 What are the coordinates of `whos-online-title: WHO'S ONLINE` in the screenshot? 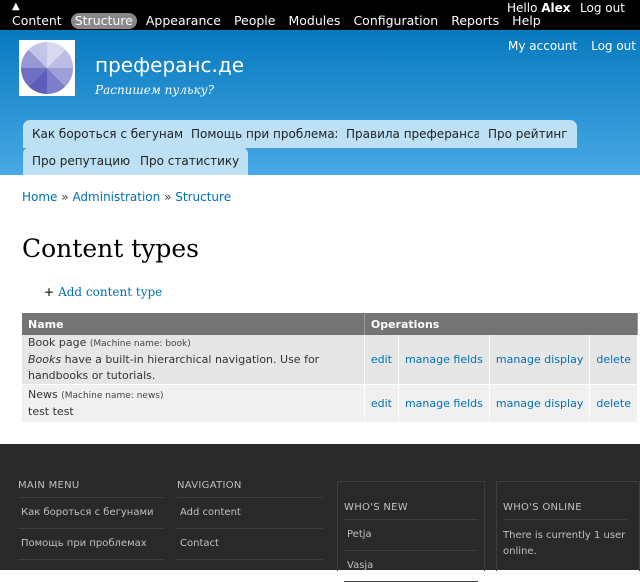 It's located at (565, 511).